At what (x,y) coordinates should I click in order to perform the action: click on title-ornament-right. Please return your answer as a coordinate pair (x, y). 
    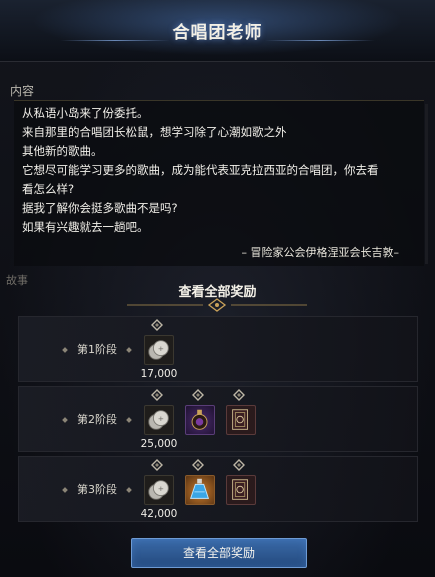
    Looking at the image, I should click on (320, 40).